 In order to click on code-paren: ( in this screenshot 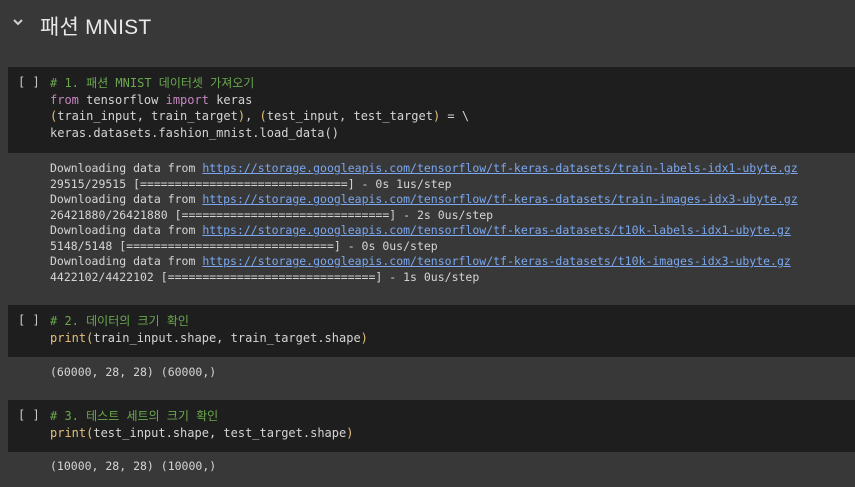, I will do `click(263, 116)`.